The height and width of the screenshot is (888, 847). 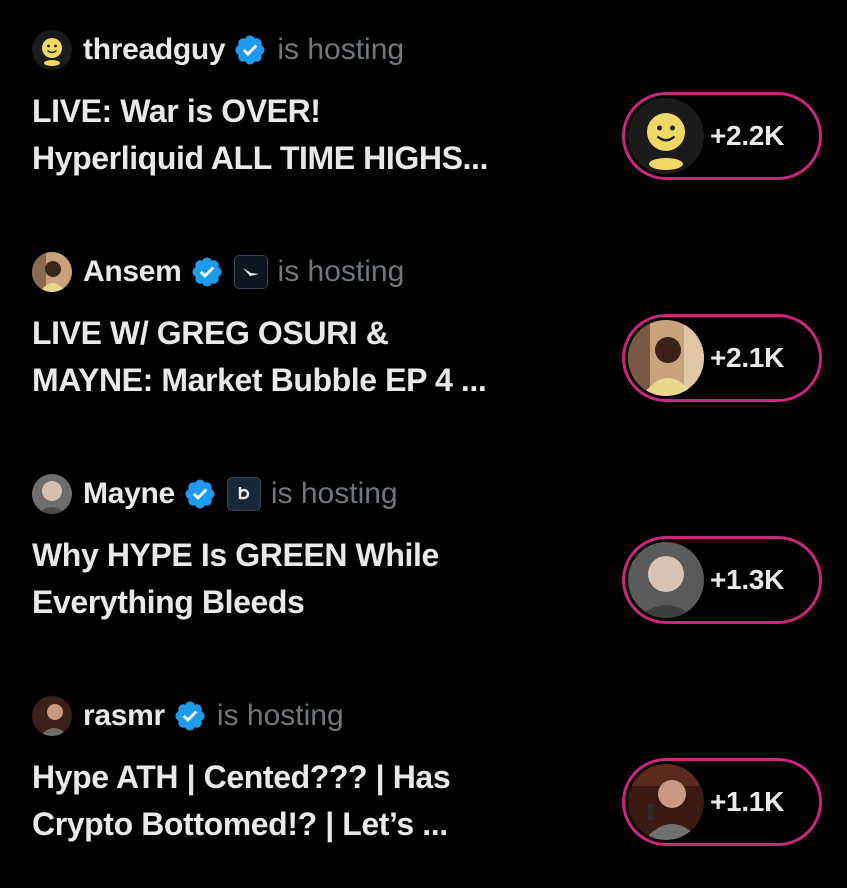 I want to click on listener-pill: +2.1K, so click(x=722, y=358).